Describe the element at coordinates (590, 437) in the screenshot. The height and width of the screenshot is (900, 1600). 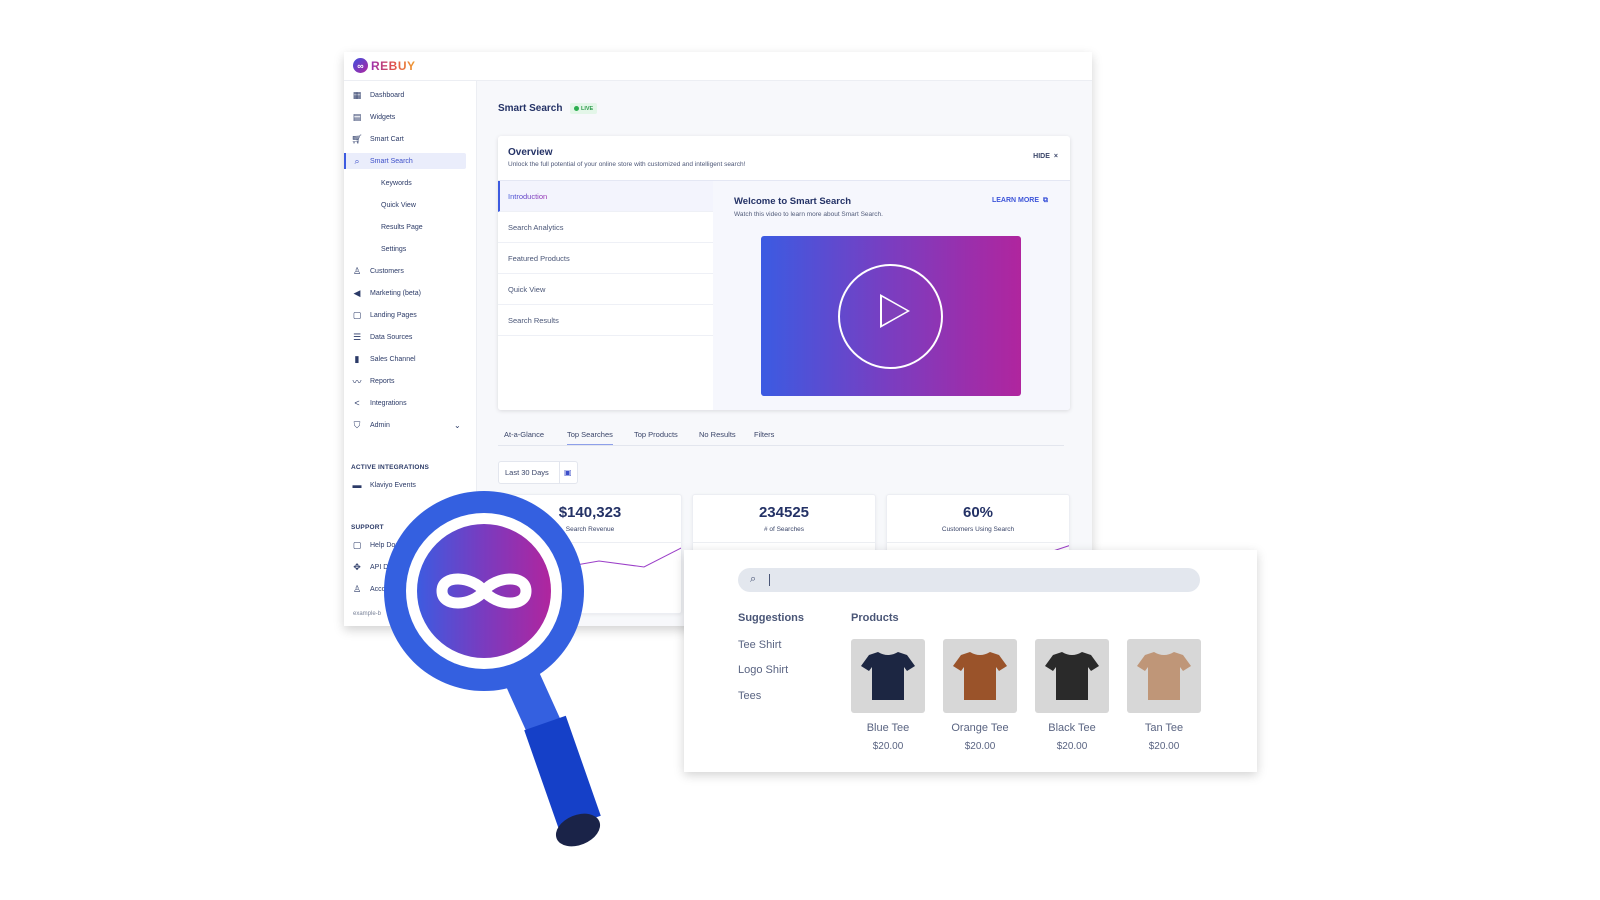
I see `tab-top-searches: Top Searches` at that location.